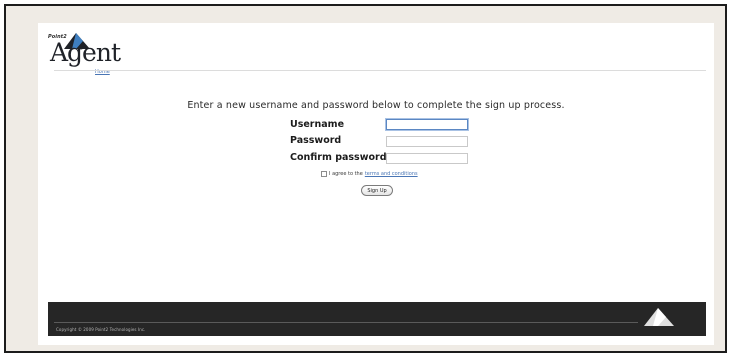 The width and height of the screenshot is (733, 360). Describe the element at coordinates (338, 157) in the screenshot. I see `confirm-password-label: Confirm password` at that location.